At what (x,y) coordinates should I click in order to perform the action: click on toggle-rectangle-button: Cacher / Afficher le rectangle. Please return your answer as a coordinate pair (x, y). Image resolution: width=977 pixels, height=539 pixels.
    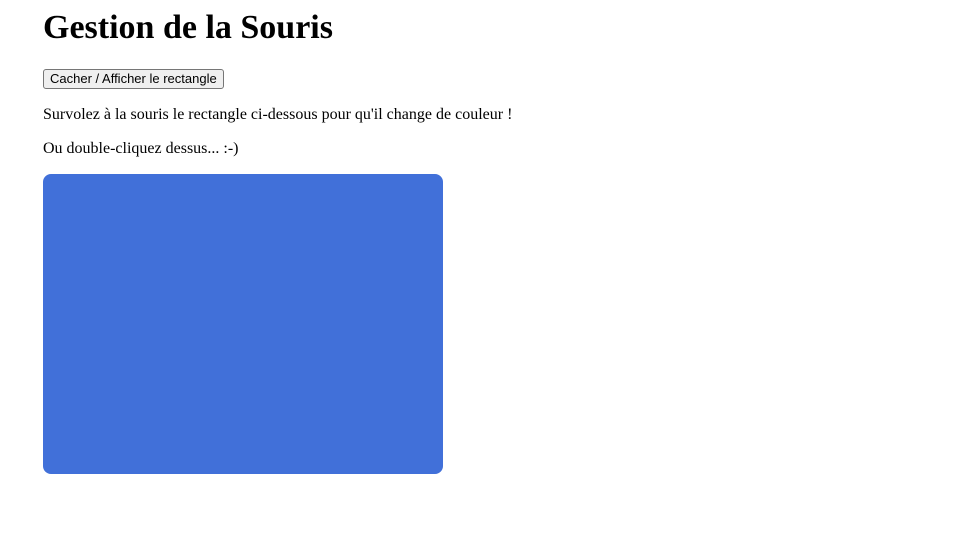
    Looking at the image, I should click on (133, 79).